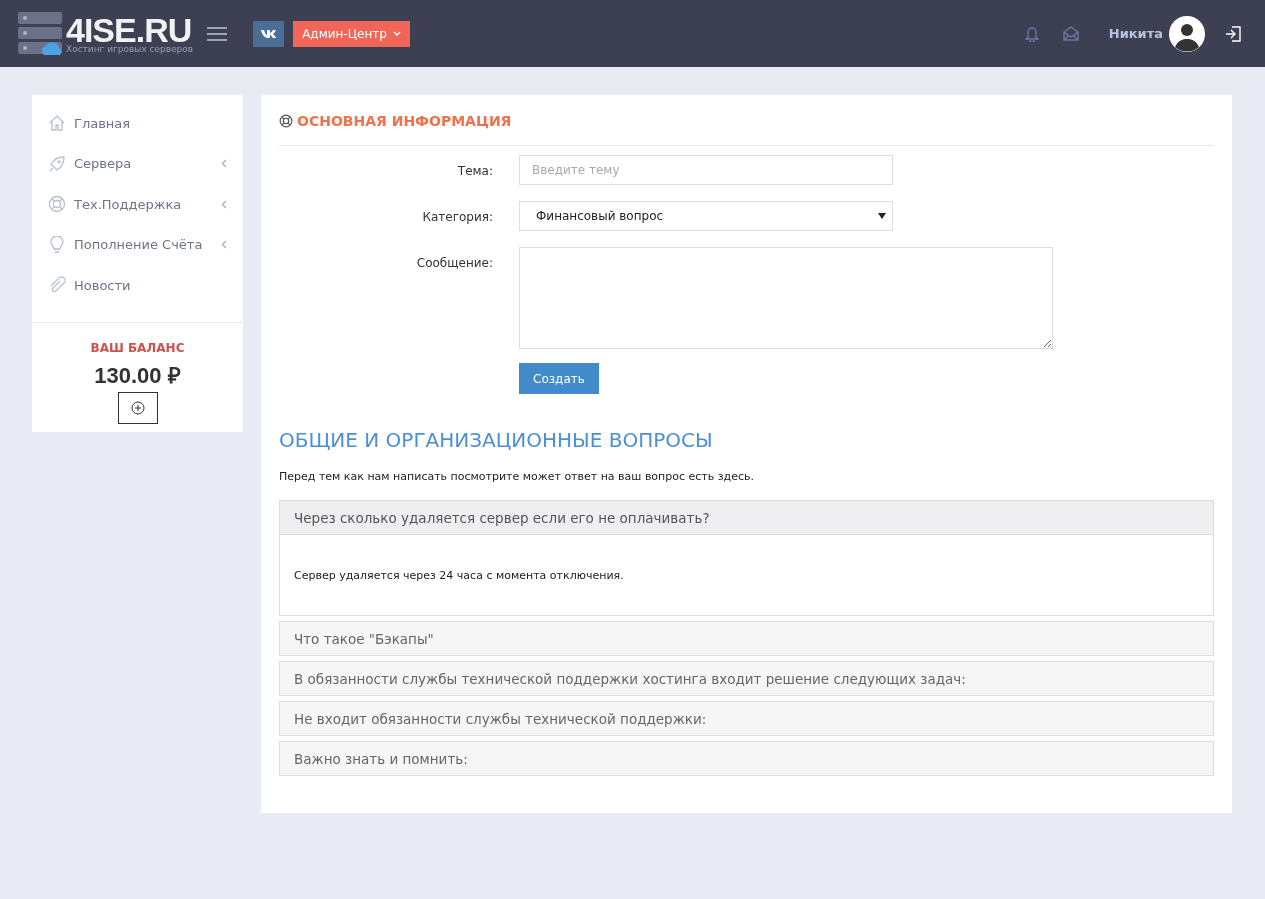 The height and width of the screenshot is (899, 1265). What do you see at coordinates (496, 440) in the screenshot?
I see `faq-heading: ОБЩИЕ И ОРГАНИЗАЦИОННЫЕ ВОПРОСЫ` at bounding box center [496, 440].